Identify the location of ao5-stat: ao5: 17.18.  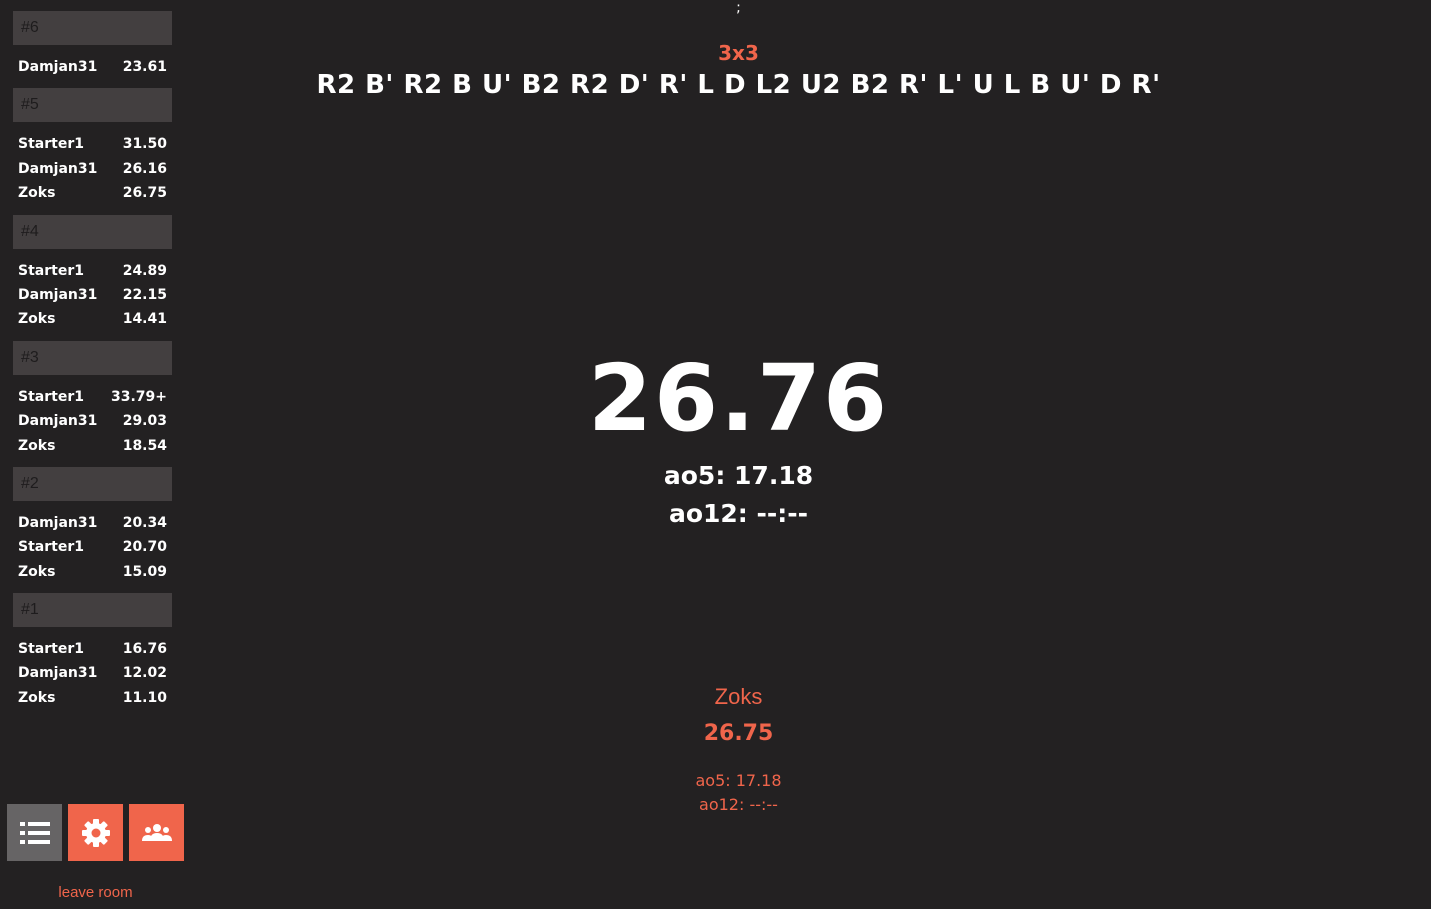
(738, 475).